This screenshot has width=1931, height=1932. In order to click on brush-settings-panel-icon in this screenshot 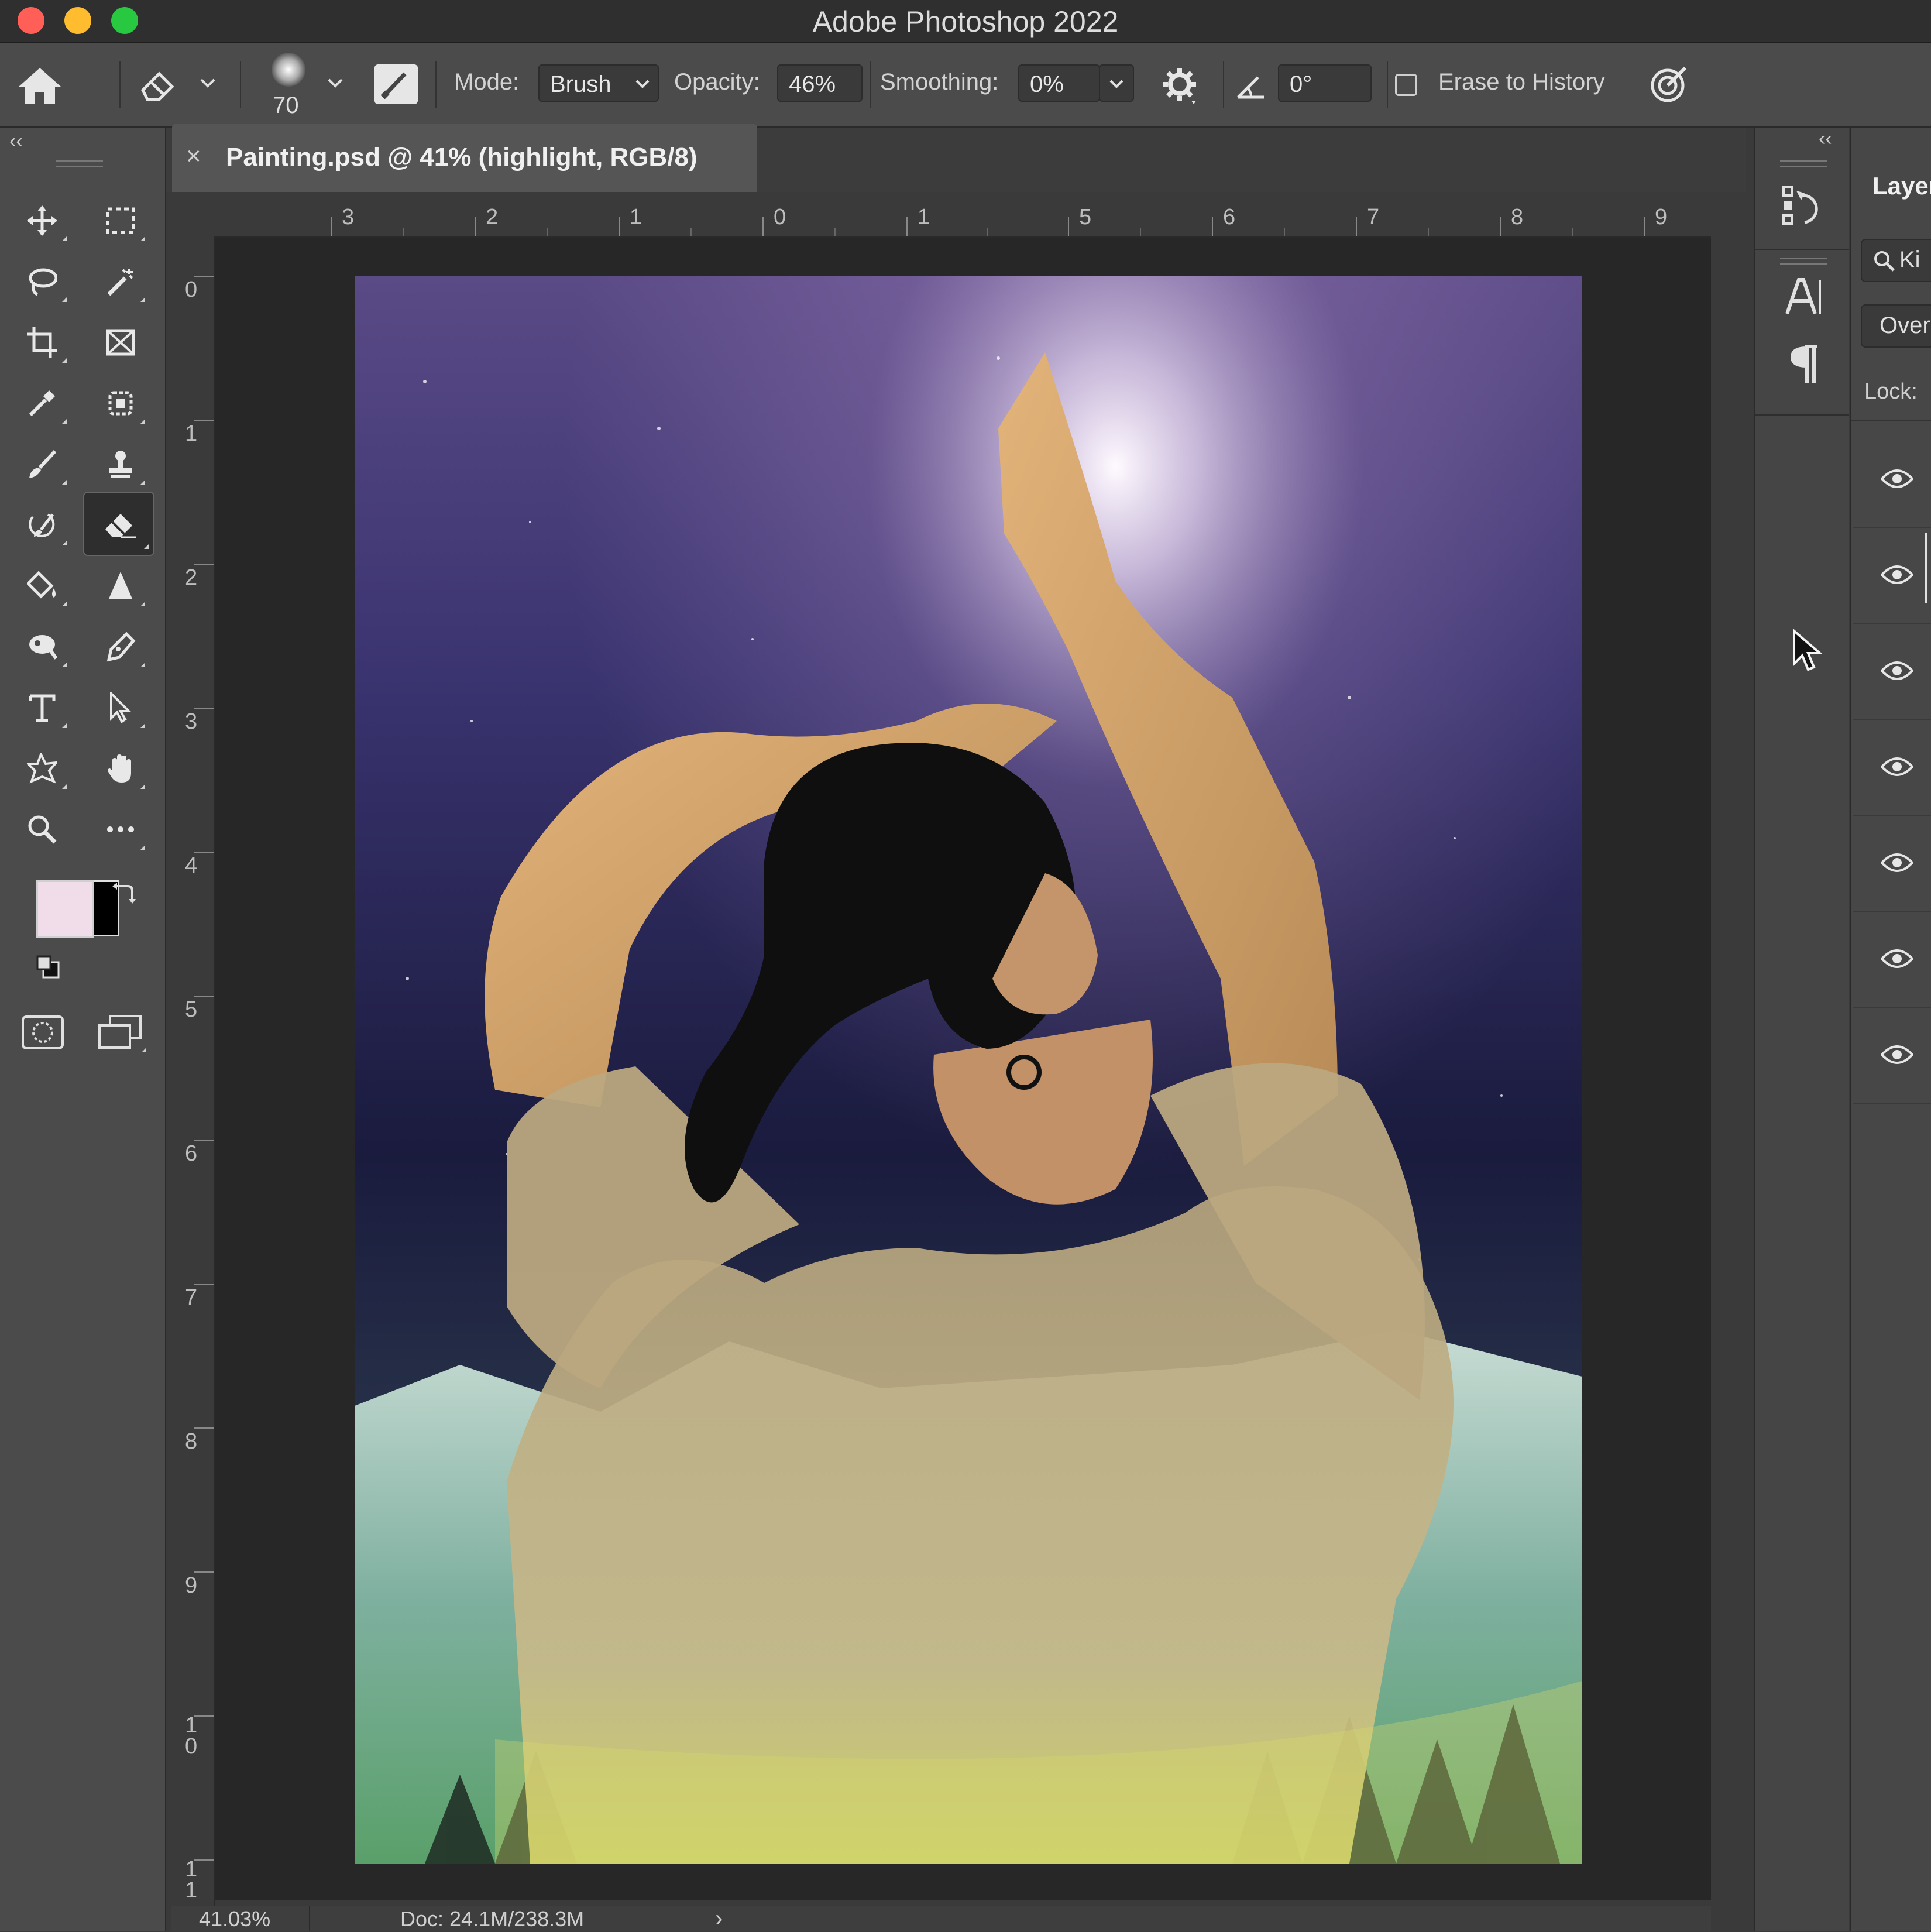, I will do `click(396, 84)`.